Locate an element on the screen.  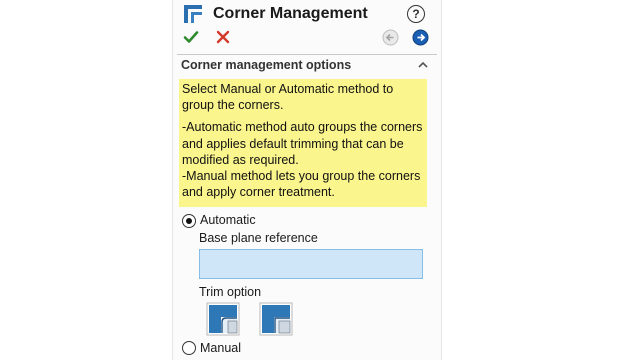
base-plane-label: Base plane reference is located at coordinates (258, 238).